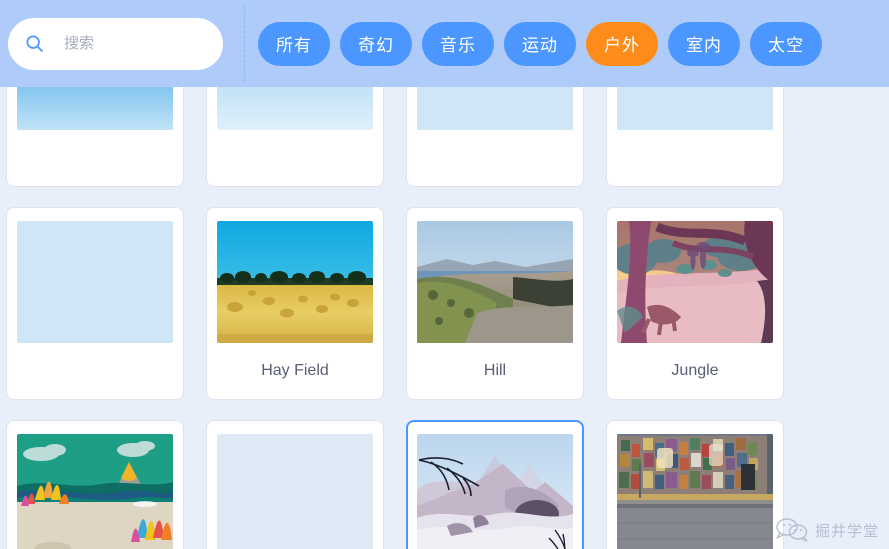 This screenshot has height=549, width=889. I want to click on category-filter-list: 所有 奇幻 音乐 运动 户外 室内 太空, so click(540, 43).